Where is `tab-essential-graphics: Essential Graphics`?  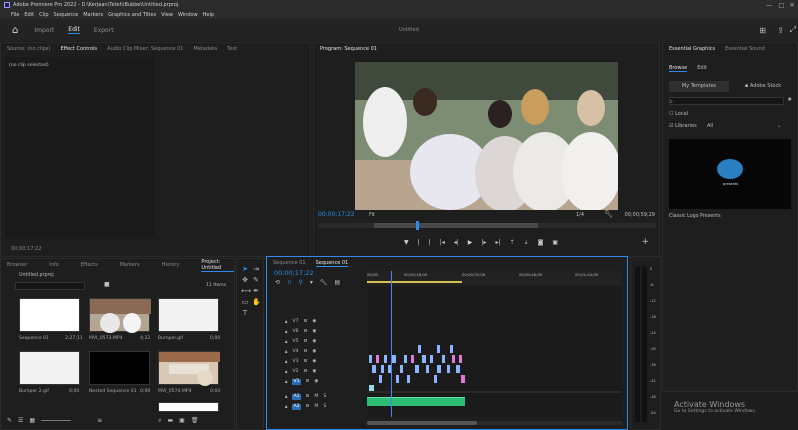 tab-essential-graphics: Essential Graphics is located at coordinates (692, 49).